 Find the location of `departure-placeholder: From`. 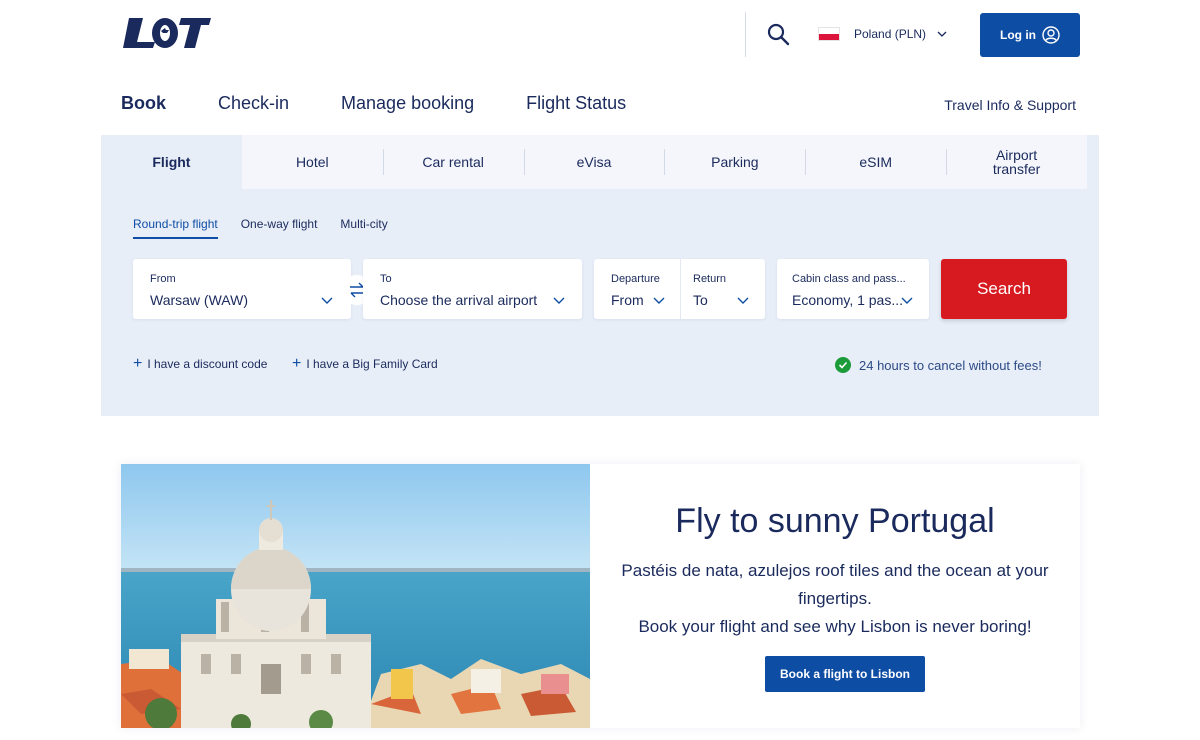

departure-placeholder: From is located at coordinates (627, 300).